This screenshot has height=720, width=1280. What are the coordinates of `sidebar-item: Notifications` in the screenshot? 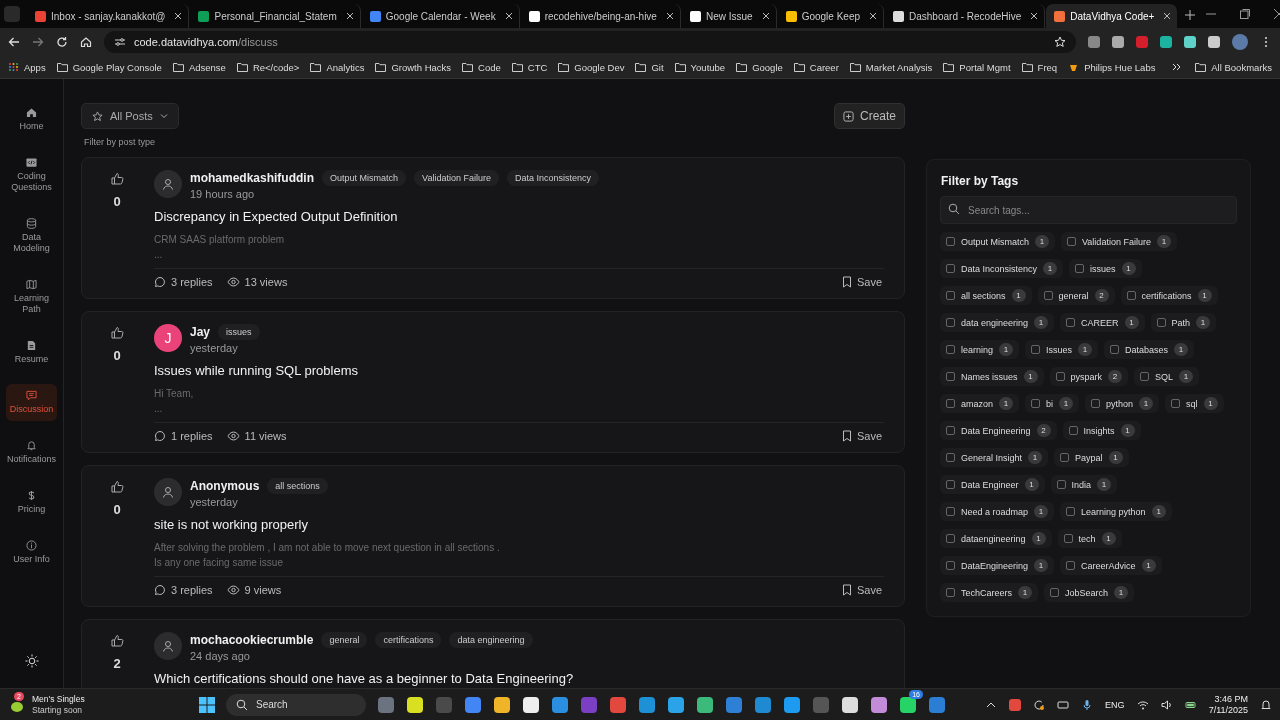 It's located at (31, 452).